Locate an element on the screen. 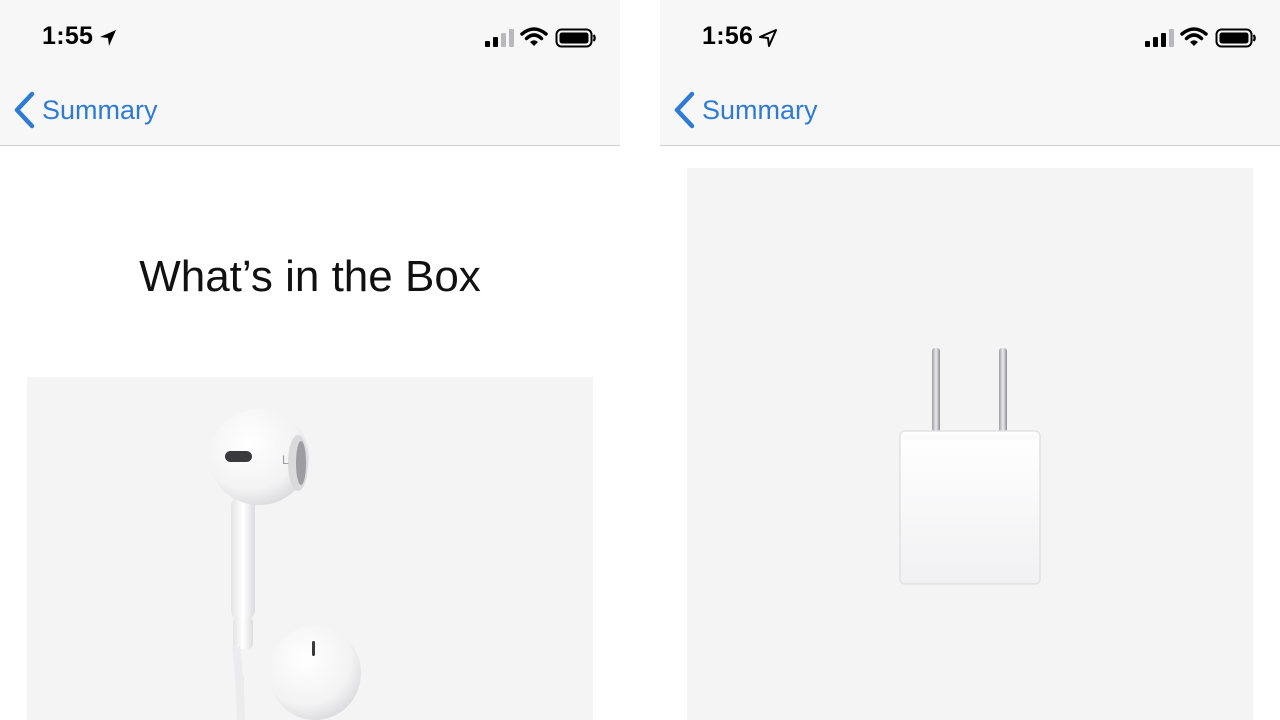  navigation-bar: 1:56 Summary is located at coordinates (970, 73).